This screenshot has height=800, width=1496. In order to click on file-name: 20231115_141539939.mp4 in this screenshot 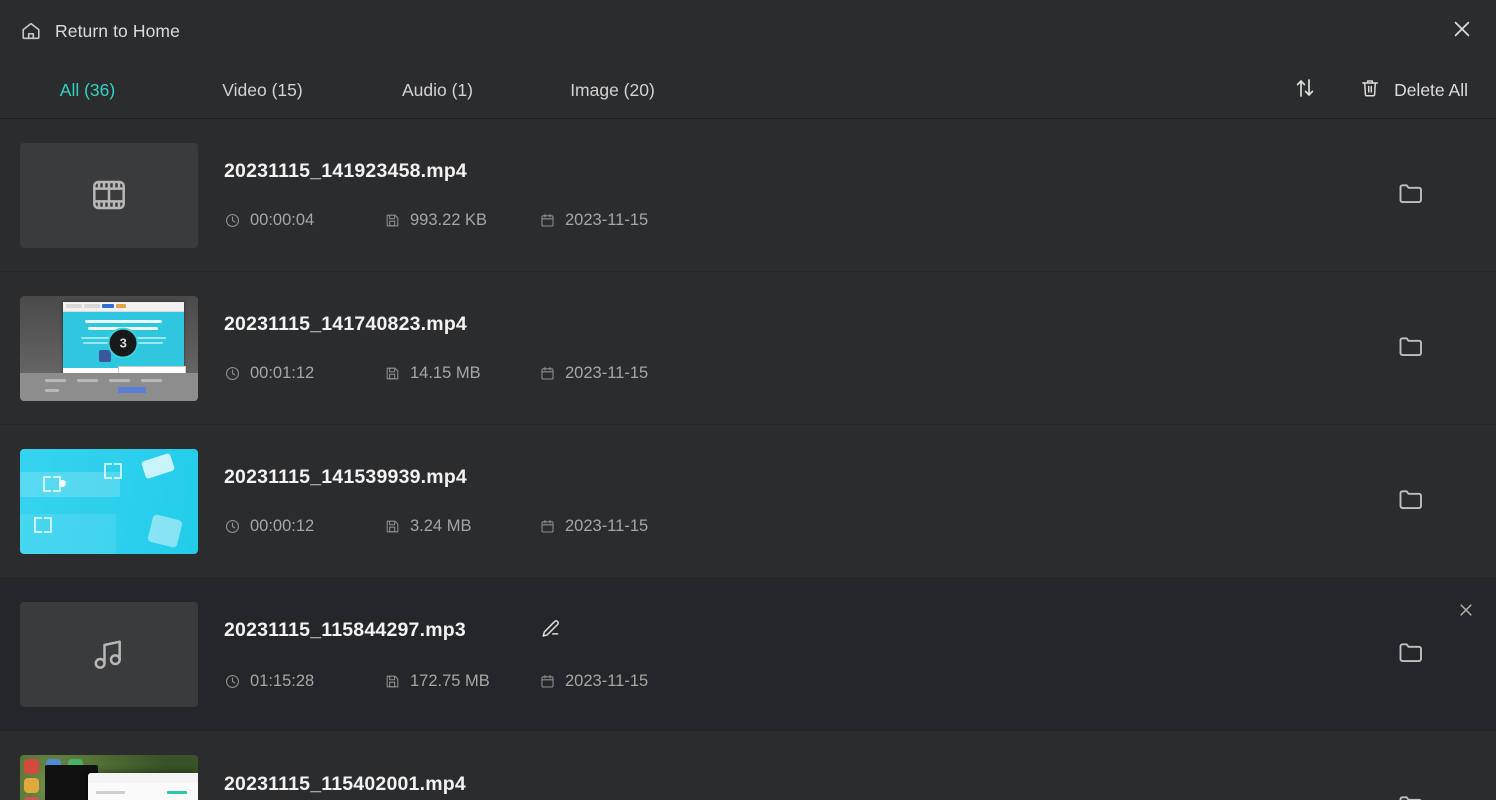, I will do `click(345, 477)`.